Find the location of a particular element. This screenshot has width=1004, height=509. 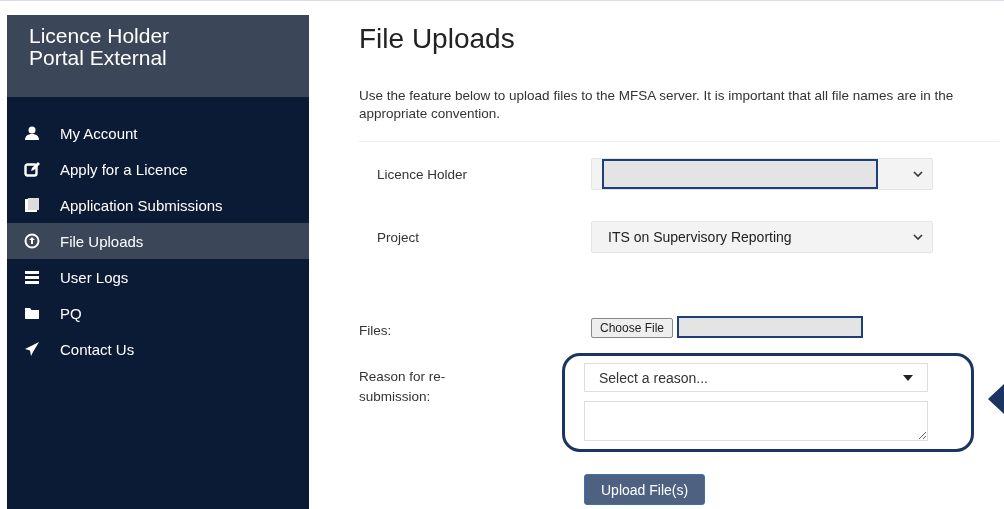

pointer-icon is located at coordinates (996, 399).